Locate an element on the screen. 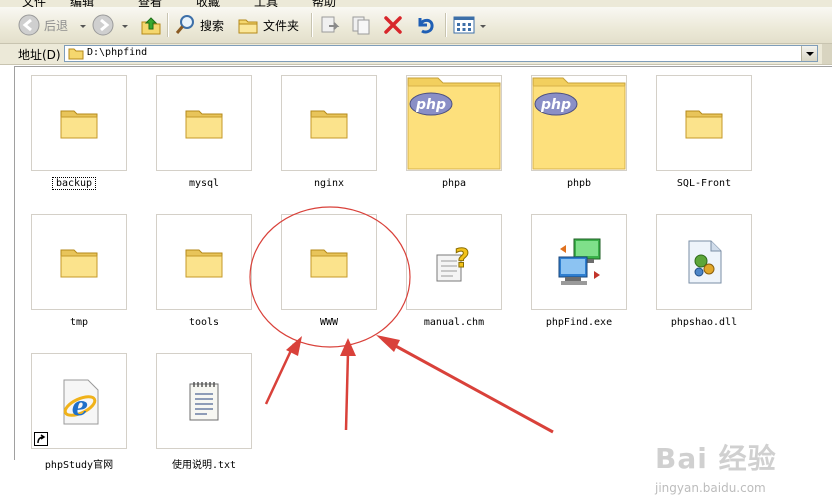 Image resolution: width=832 pixels, height=495 pixels. watermark-url: jingyan.baidu.com is located at coordinates (710, 488).